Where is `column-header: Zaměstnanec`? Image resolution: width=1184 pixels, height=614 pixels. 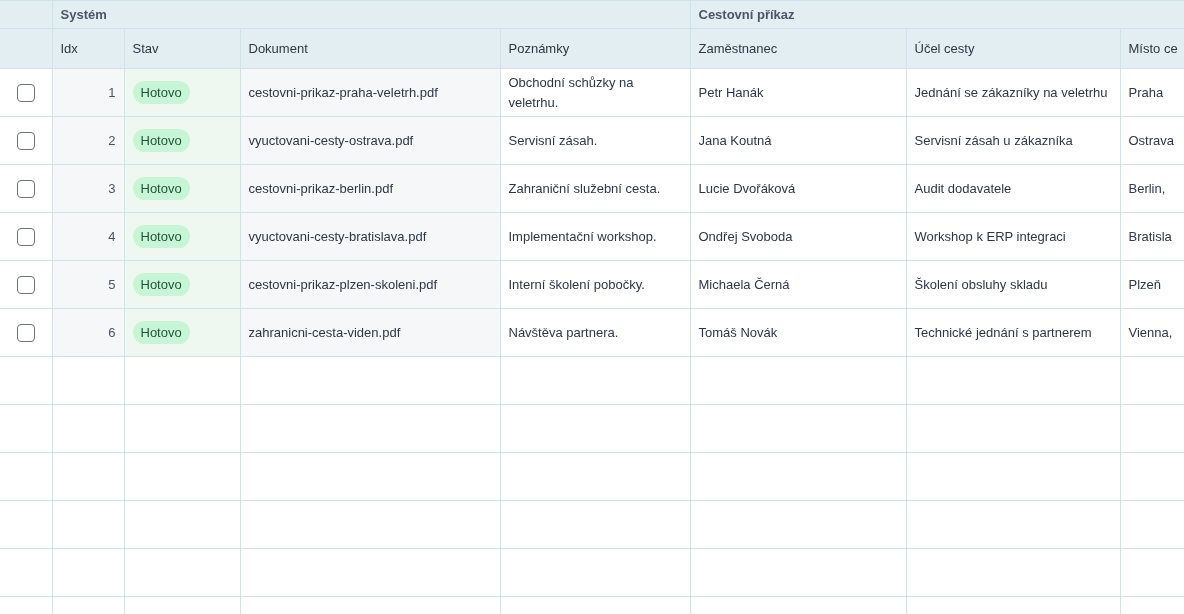
column-header: Zaměstnanec is located at coordinates (738, 48).